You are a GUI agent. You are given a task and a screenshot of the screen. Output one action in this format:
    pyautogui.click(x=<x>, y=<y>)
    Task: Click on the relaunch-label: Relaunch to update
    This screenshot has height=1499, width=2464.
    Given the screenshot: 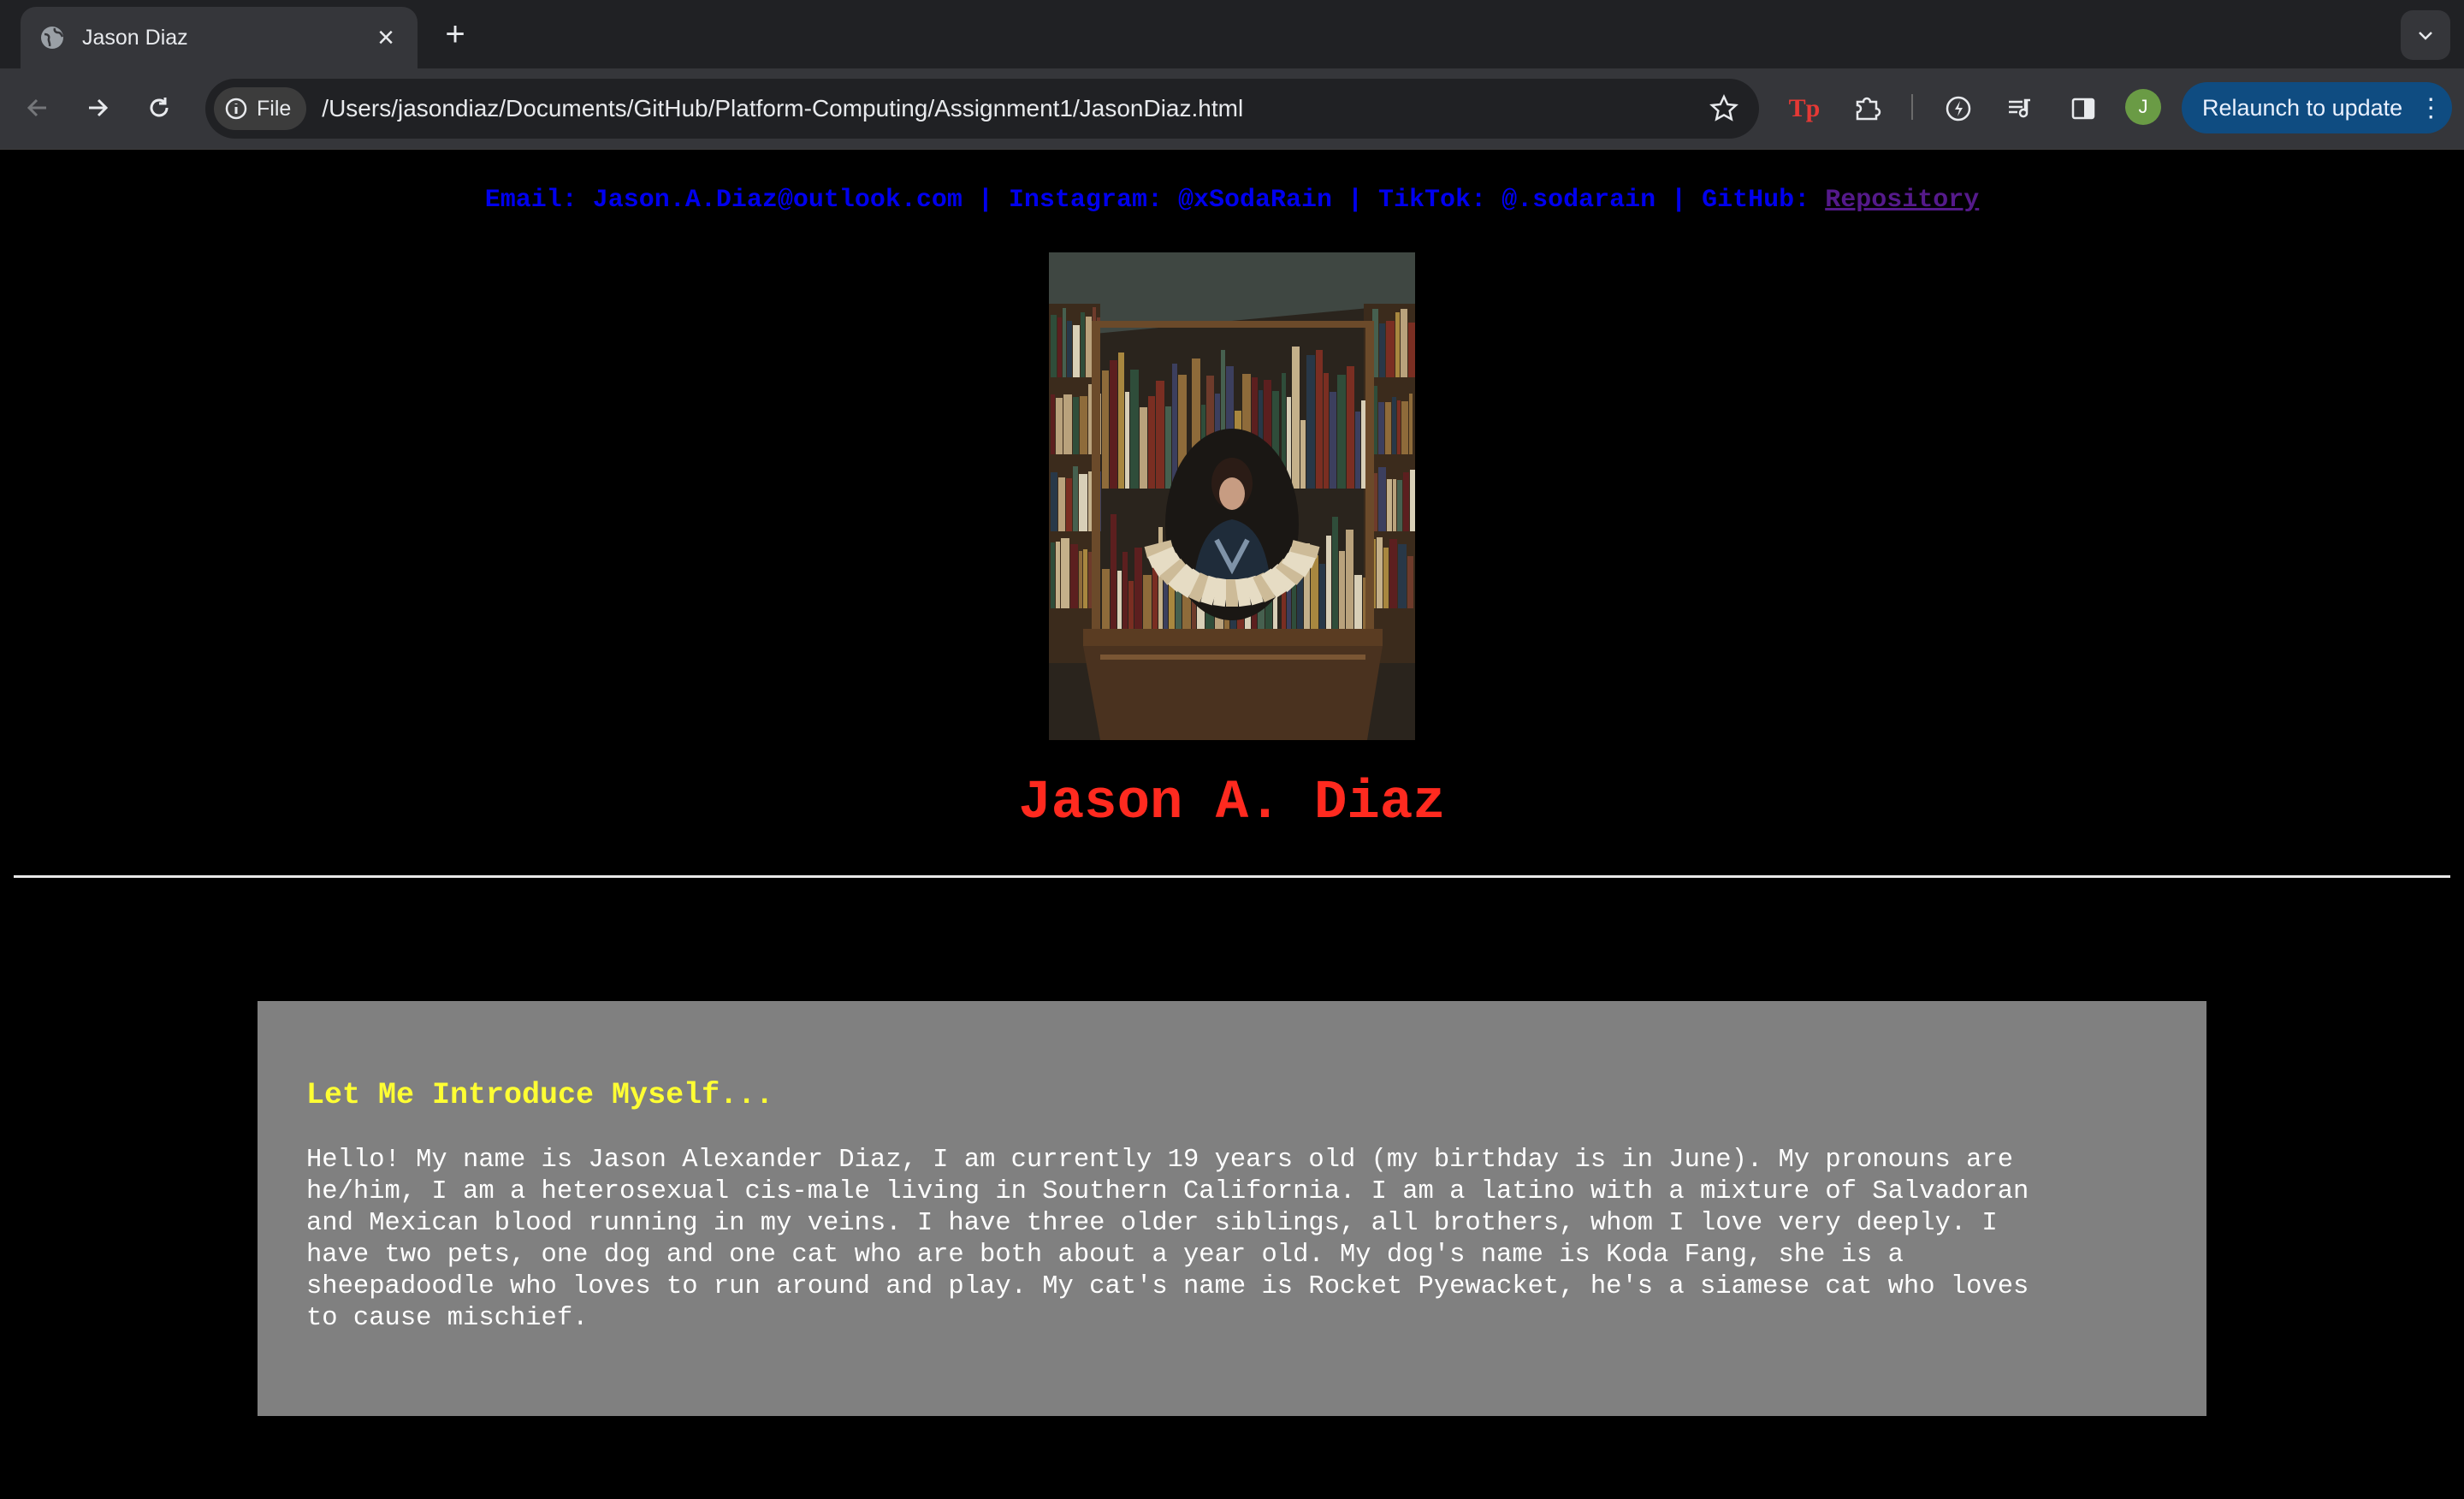 What is the action you would take?
    pyautogui.click(x=2302, y=108)
    